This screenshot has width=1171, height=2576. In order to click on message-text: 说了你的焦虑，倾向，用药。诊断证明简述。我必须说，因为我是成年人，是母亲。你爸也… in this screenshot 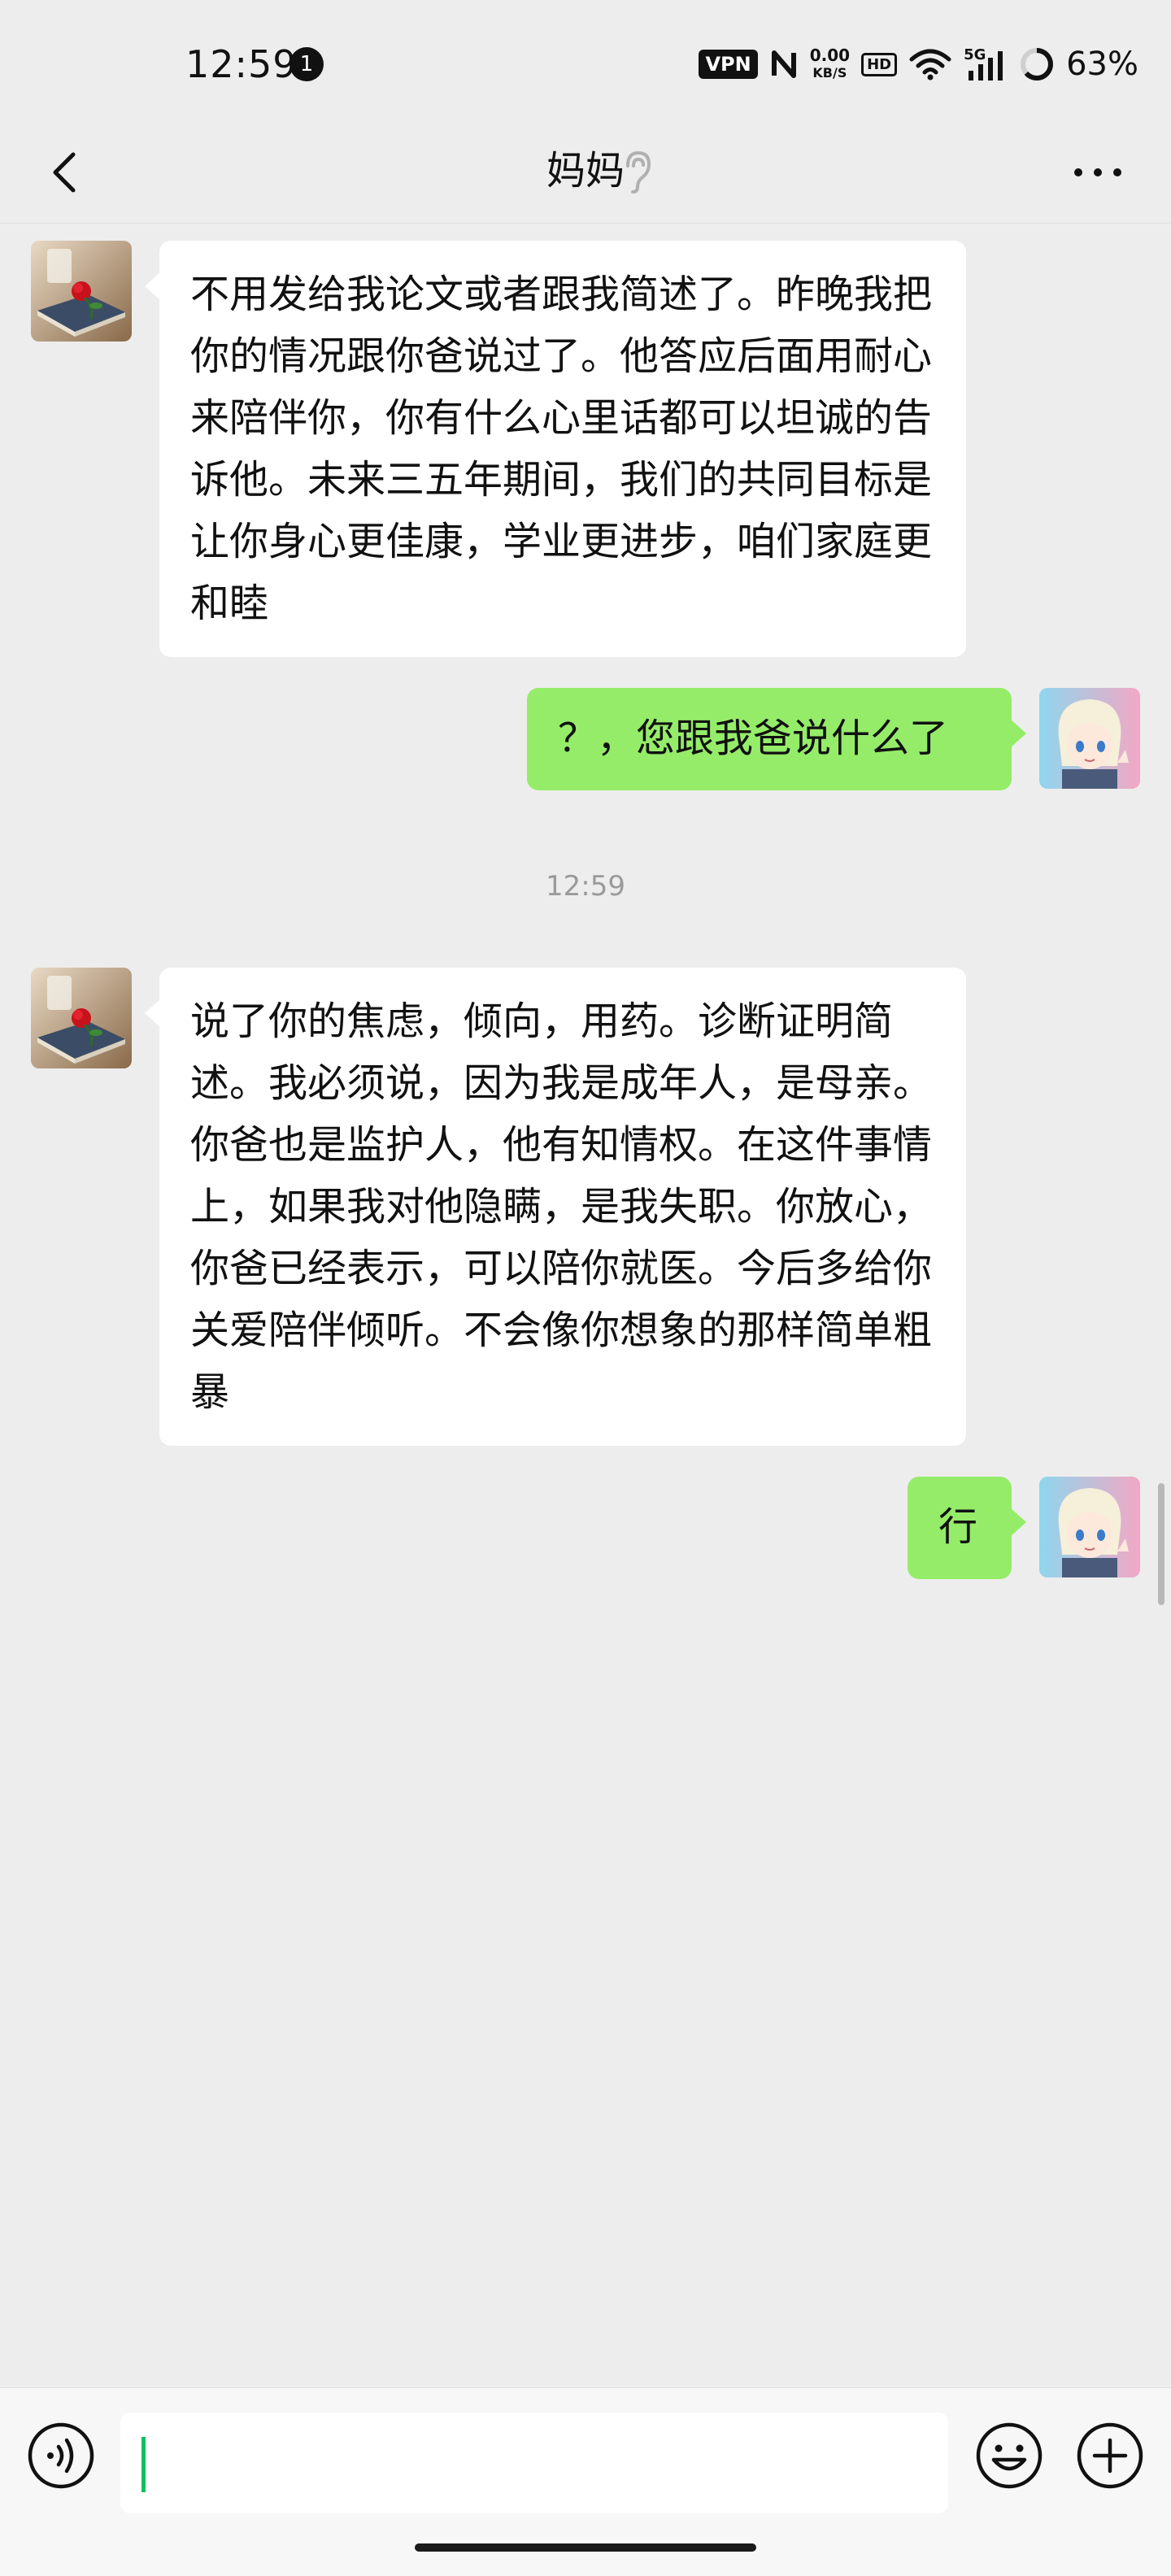, I will do `click(561, 1207)`.